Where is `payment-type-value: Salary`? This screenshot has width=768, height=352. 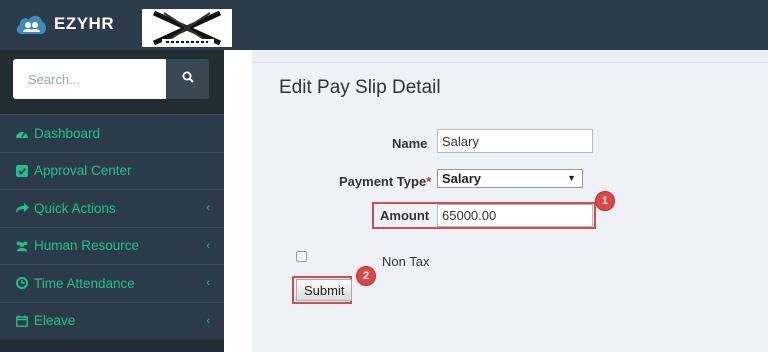
payment-type-value: Salary is located at coordinates (462, 178).